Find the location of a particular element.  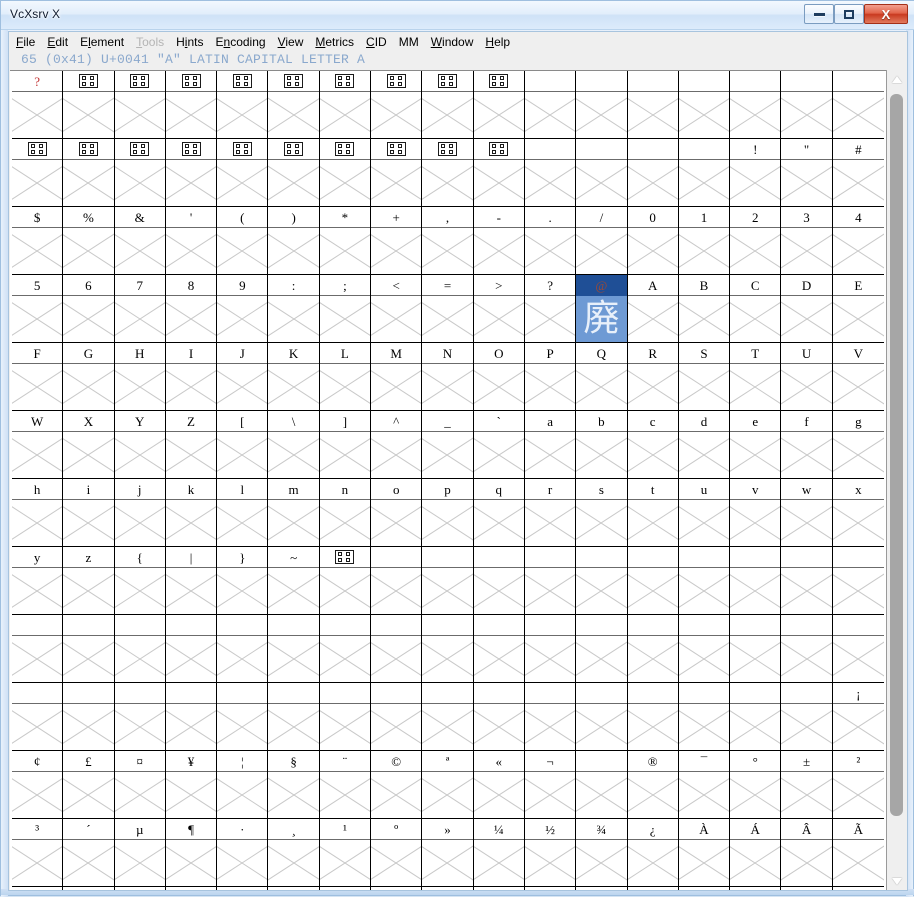

glyph-cell: b is located at coordinates (602, 444).